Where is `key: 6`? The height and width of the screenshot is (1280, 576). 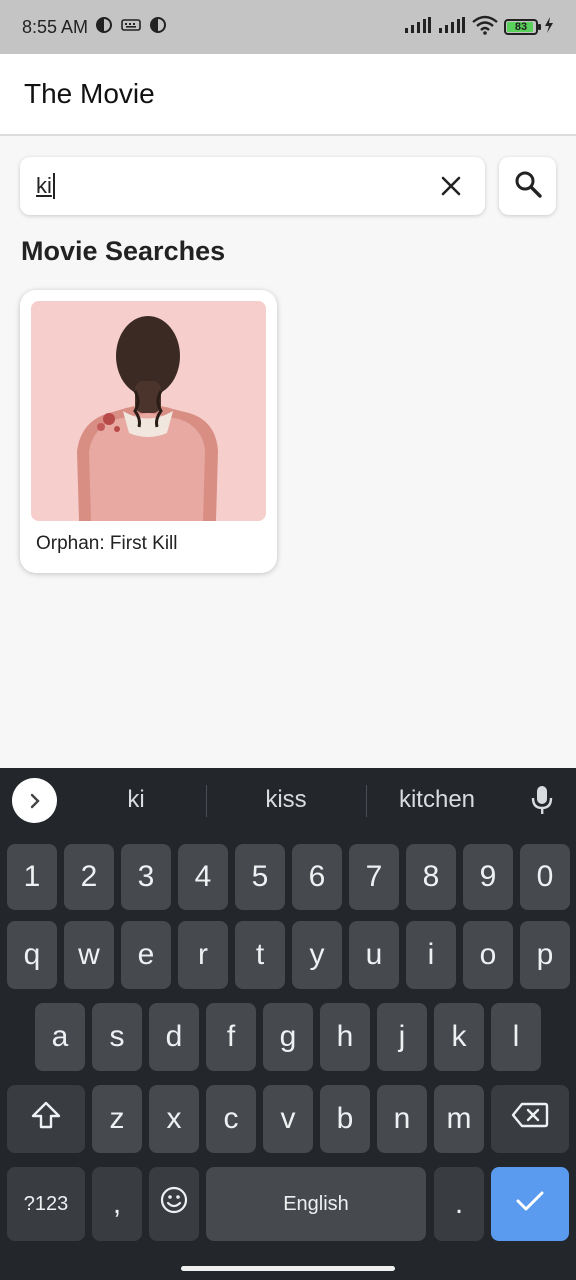 key: 6 is located at coordinates (317, 877).